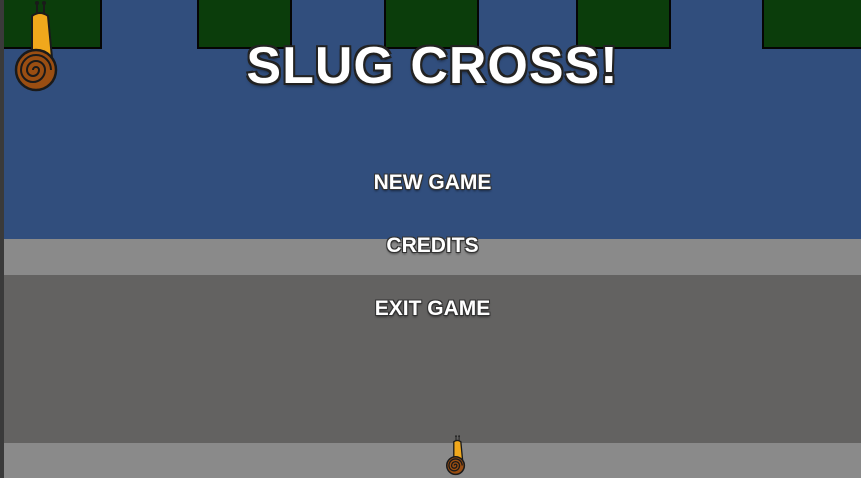 The height and width of the screenshot is (478, 861). I want to click on game-title: SLUG CROSS!, so click(432, 66).